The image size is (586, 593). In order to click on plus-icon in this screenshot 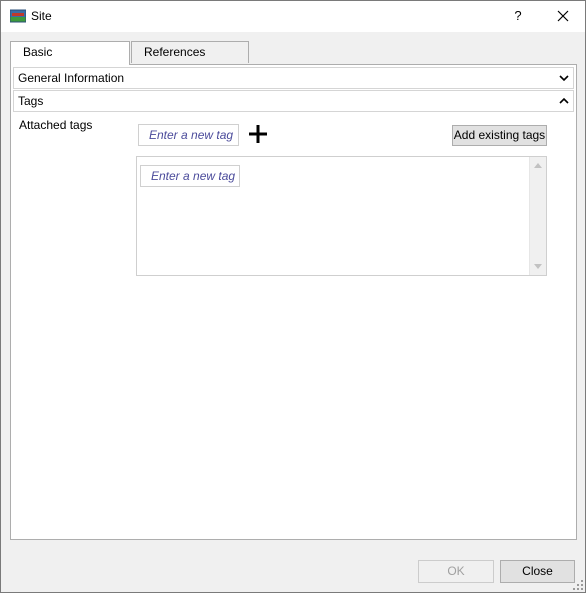, I will do `click(258, 134)`.